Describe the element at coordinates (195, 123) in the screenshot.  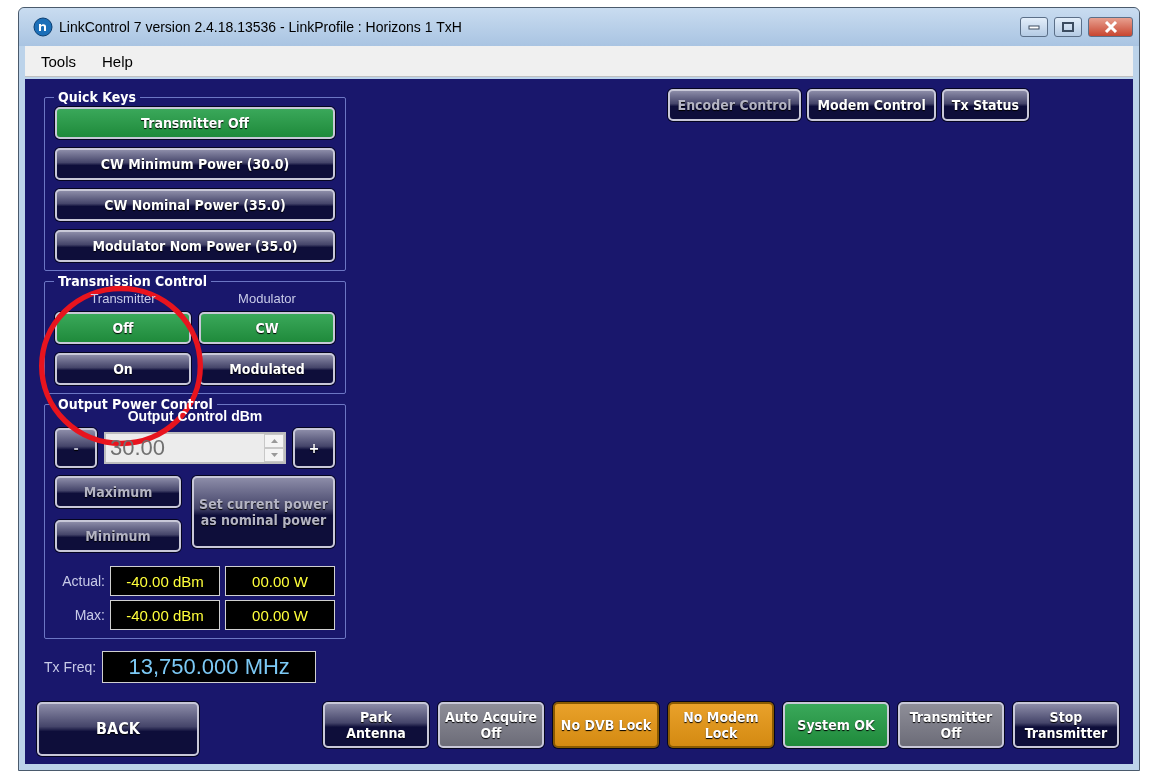
I see `quick-key-button: Transmitter Off` at that location.